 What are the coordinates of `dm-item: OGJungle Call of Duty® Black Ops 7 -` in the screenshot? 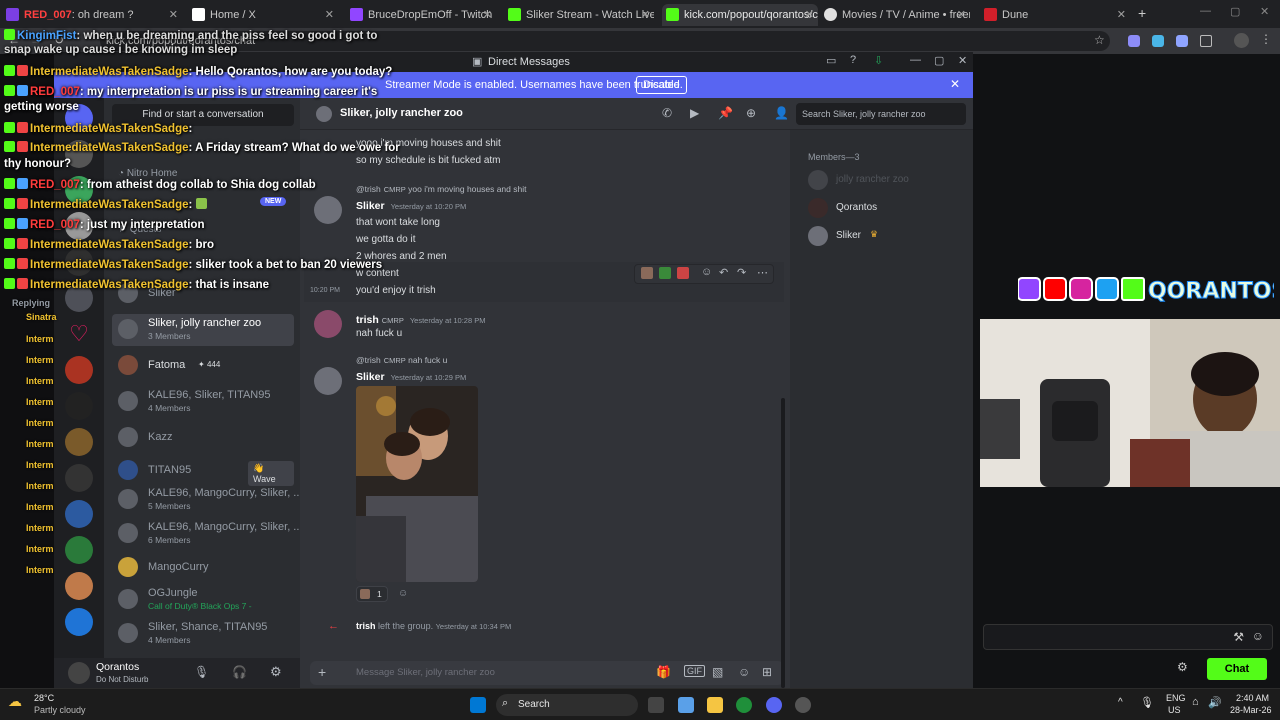 It's located at (203, 600).